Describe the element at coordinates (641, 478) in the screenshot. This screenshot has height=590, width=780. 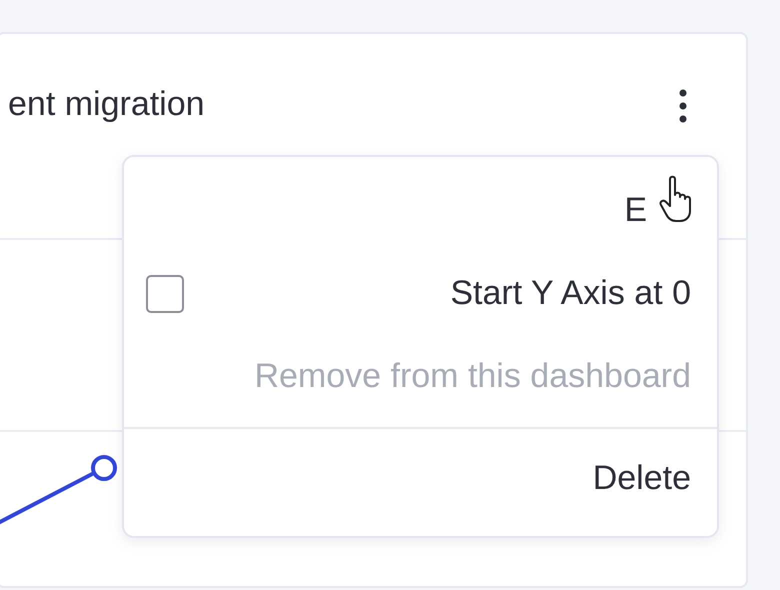
I see `menu-item: Delete` at that location.